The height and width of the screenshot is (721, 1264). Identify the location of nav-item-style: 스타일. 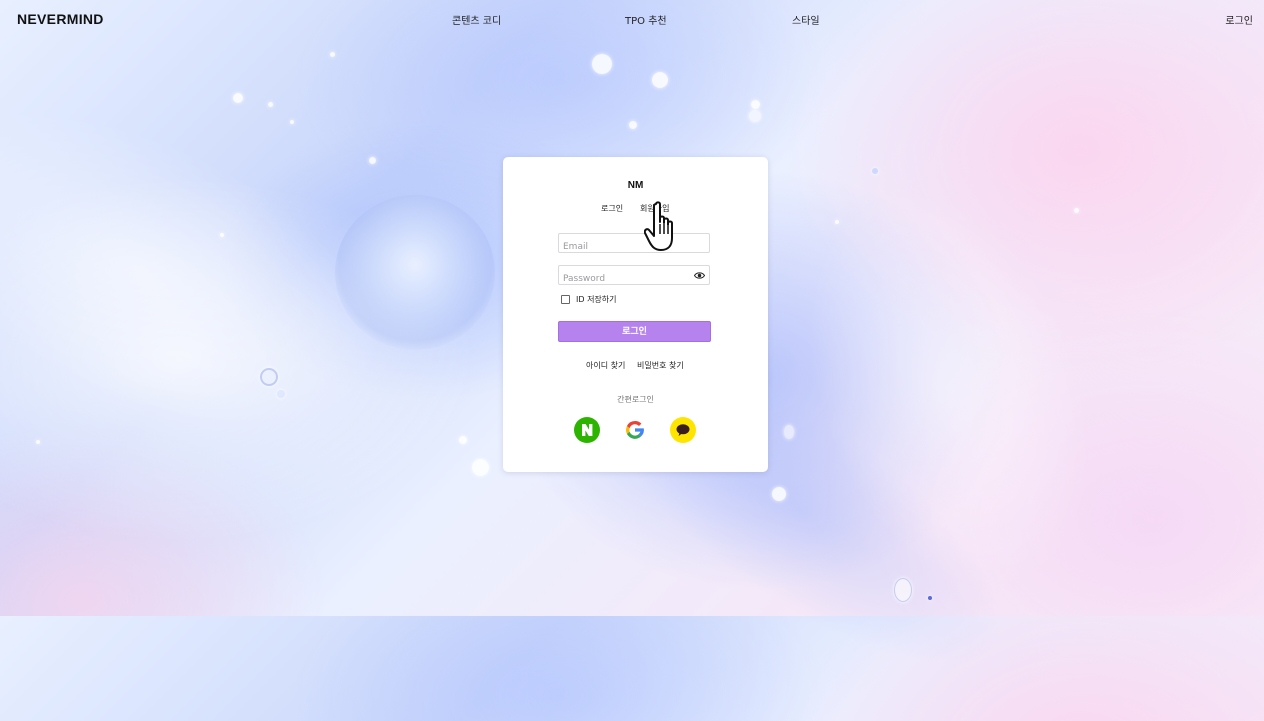
(806, 19).